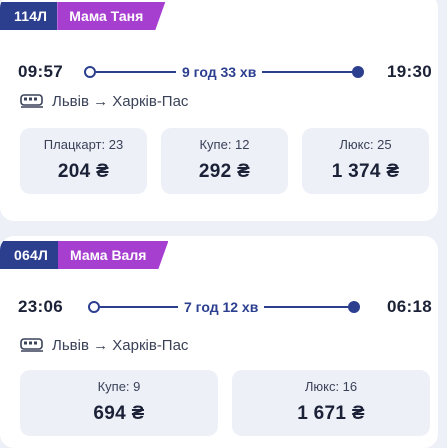 Image resolution: width=447 pixels, height=448 pixels. Describe the element at coordinates (365, 144) in the screenshot. I see `fare-class-label: Люкс: 25` at that location.